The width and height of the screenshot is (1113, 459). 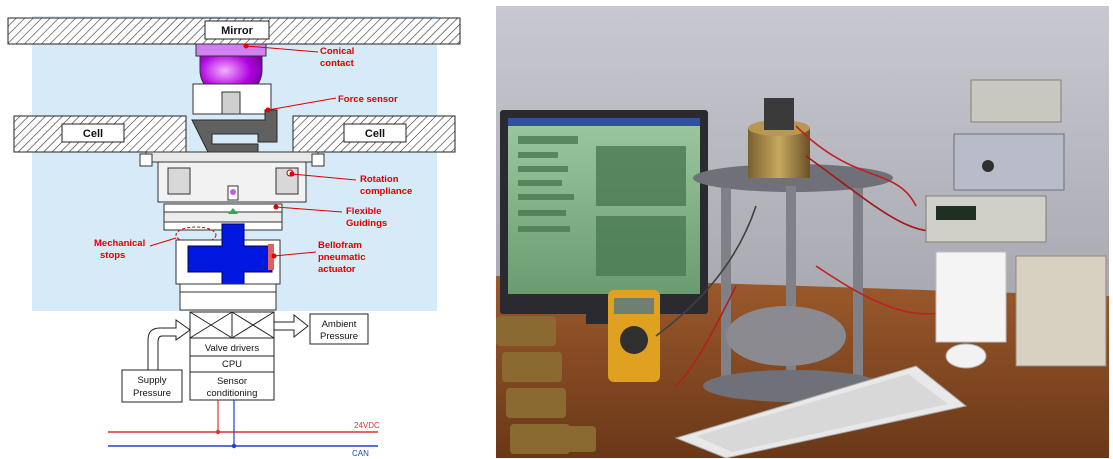 I want to click on supply-pressure-label: Pressure, so click(x=152, y=393).